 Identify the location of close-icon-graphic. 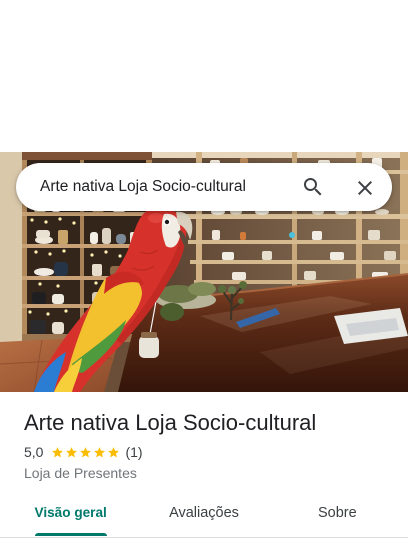
(365, 188).